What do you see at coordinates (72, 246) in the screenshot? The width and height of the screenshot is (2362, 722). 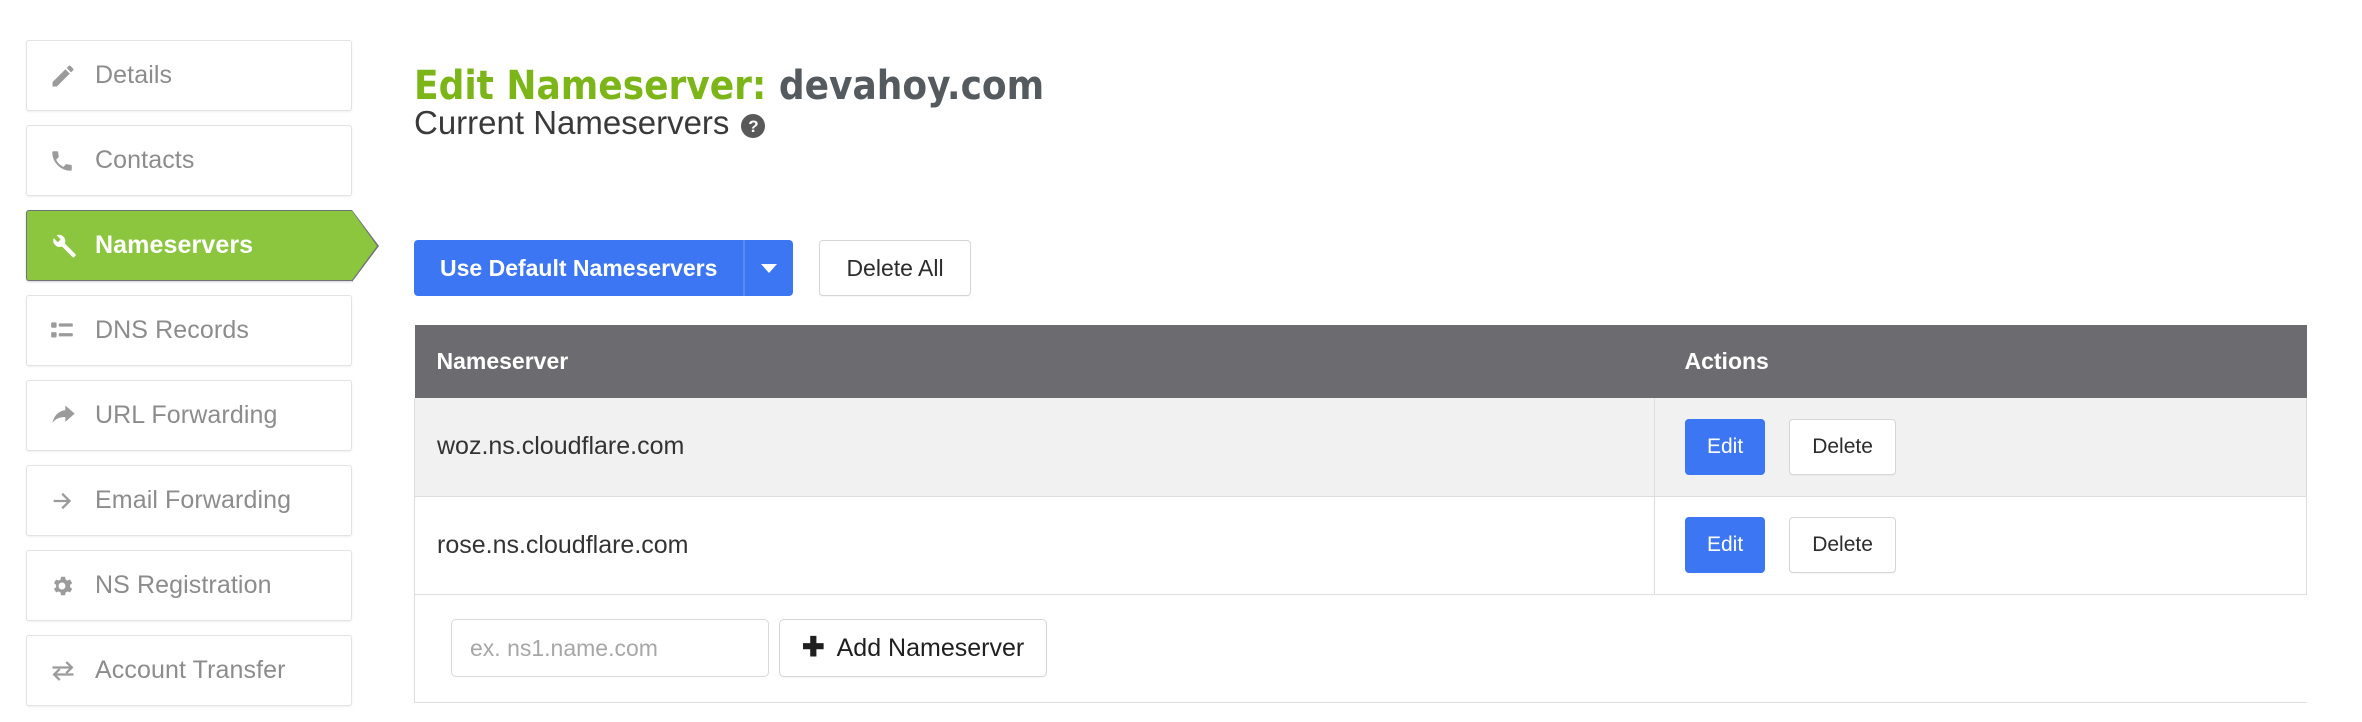 I see `wrench-icon` at bounding box center [72, 246].